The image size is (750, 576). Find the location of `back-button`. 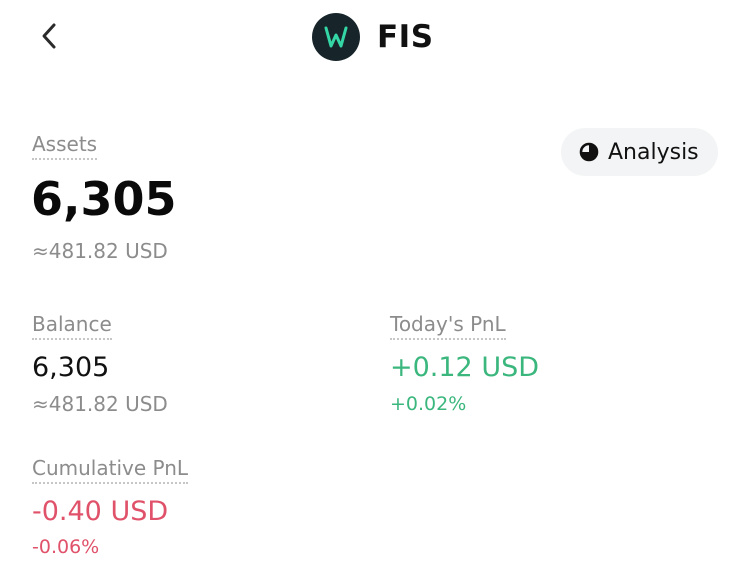

back-button is located at coordinates (49, 36).